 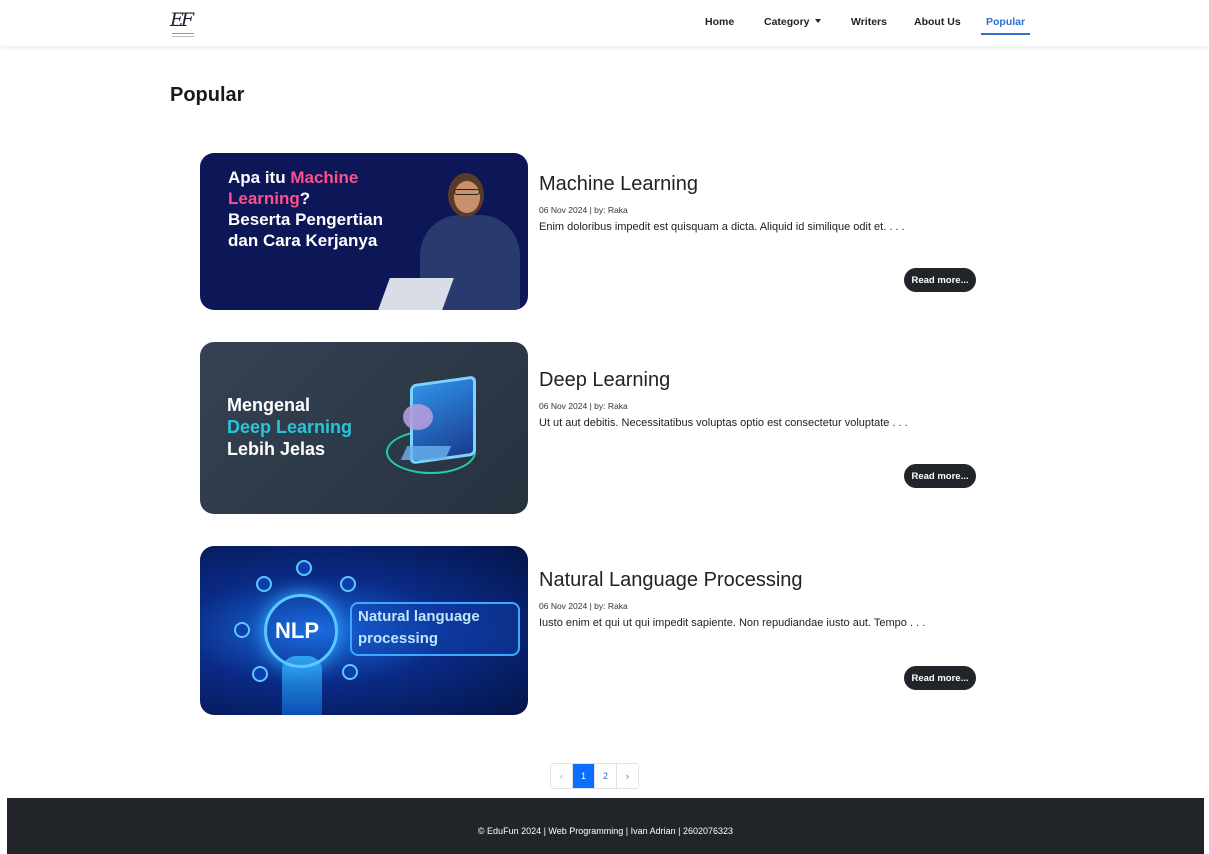 What do you see at coordinates (264, 198) in the screenshot?
I see `thumb-text-highlight: Learning` at bounding box center [264, 198].